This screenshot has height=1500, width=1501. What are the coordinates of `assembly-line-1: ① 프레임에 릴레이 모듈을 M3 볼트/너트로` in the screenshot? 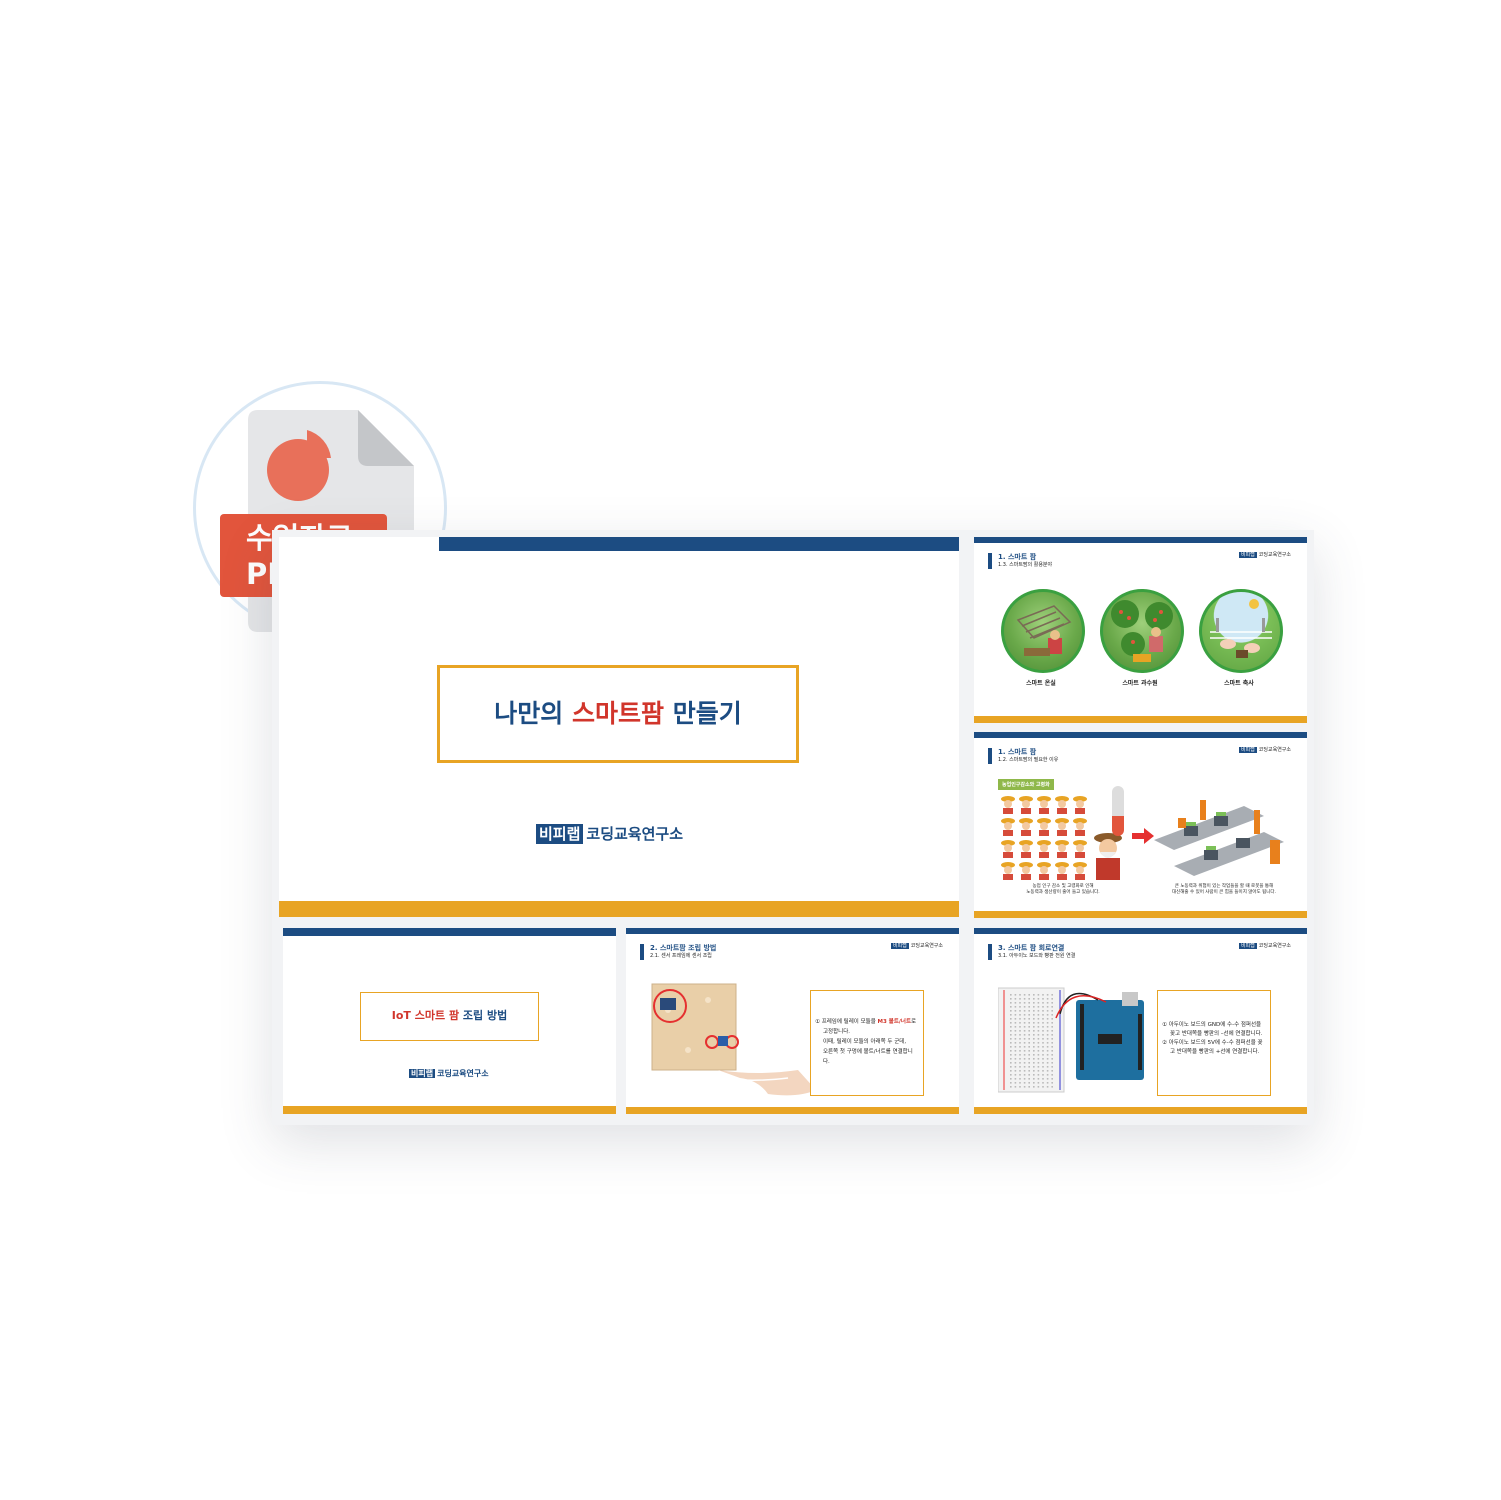 It's located at (867, 1022).